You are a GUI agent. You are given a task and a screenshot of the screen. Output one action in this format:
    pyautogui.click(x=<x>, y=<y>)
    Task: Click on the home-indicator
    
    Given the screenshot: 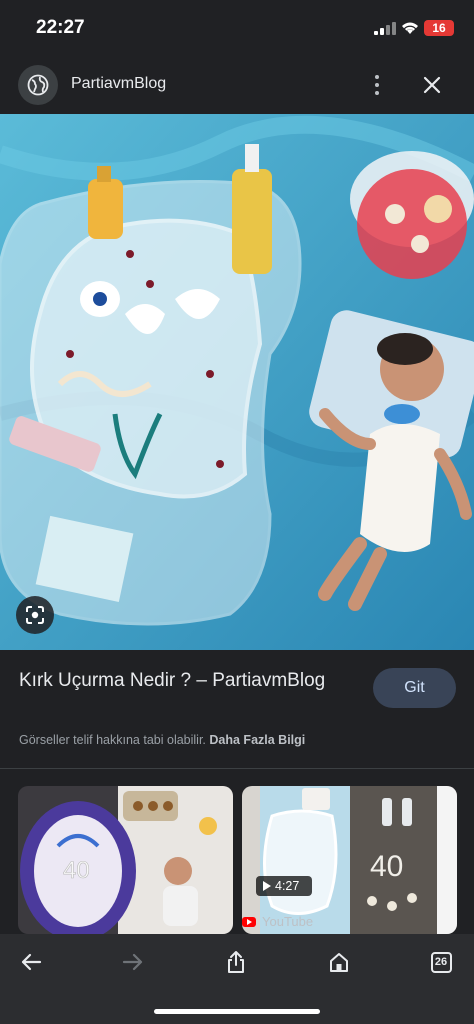 What is the action you would take?
    pyautogui.click(x=237, y=1011)
    